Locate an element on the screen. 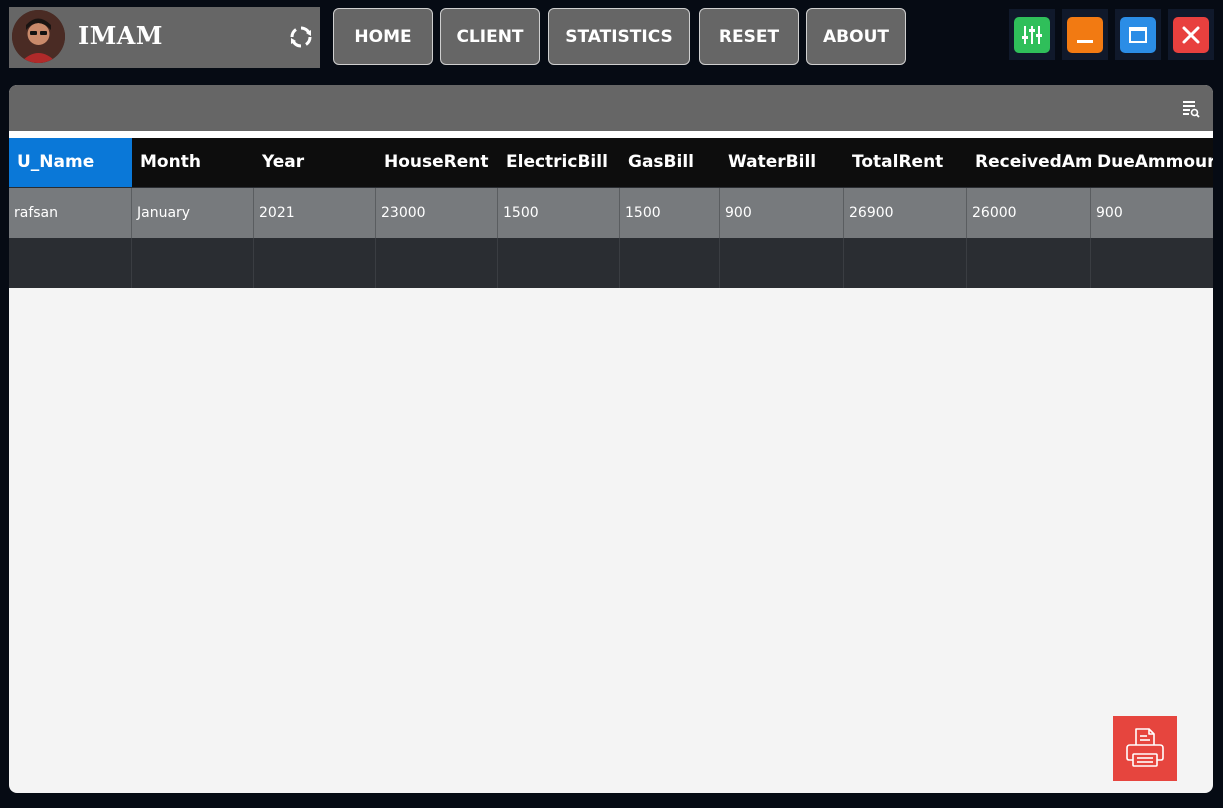 This screenshot has height=808, width=1223. column-header-waterbill: WaterBill is located at coordinates (782, 162).